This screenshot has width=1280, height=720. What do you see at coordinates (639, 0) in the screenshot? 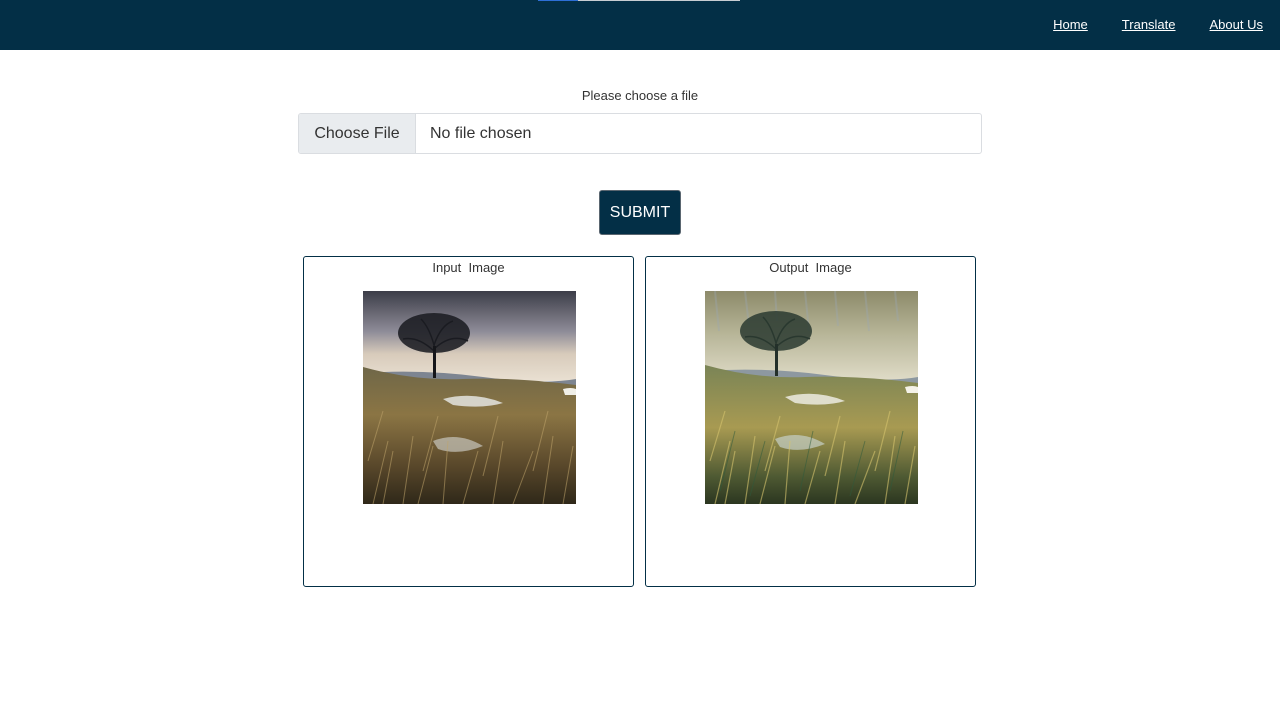
I see `page-load-progress-bar` at bounding box center [639, 0].